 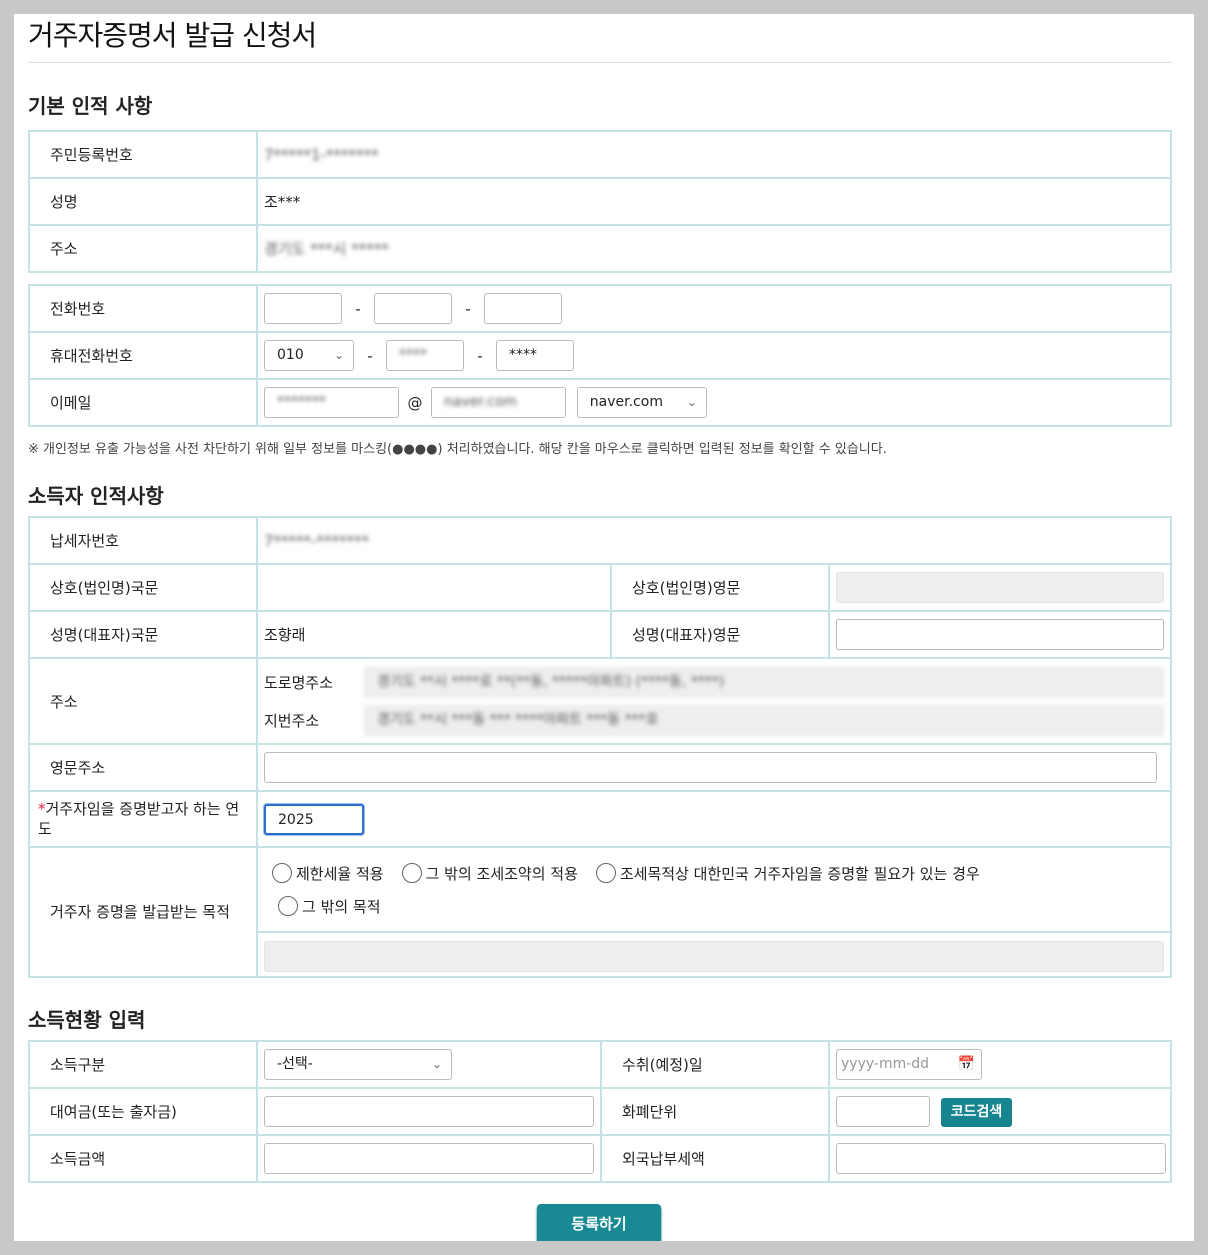 What do you see at coordinates (714, 956) in the screenshot?
I see `purpose-detail-input` at bounding box center [714, 956].